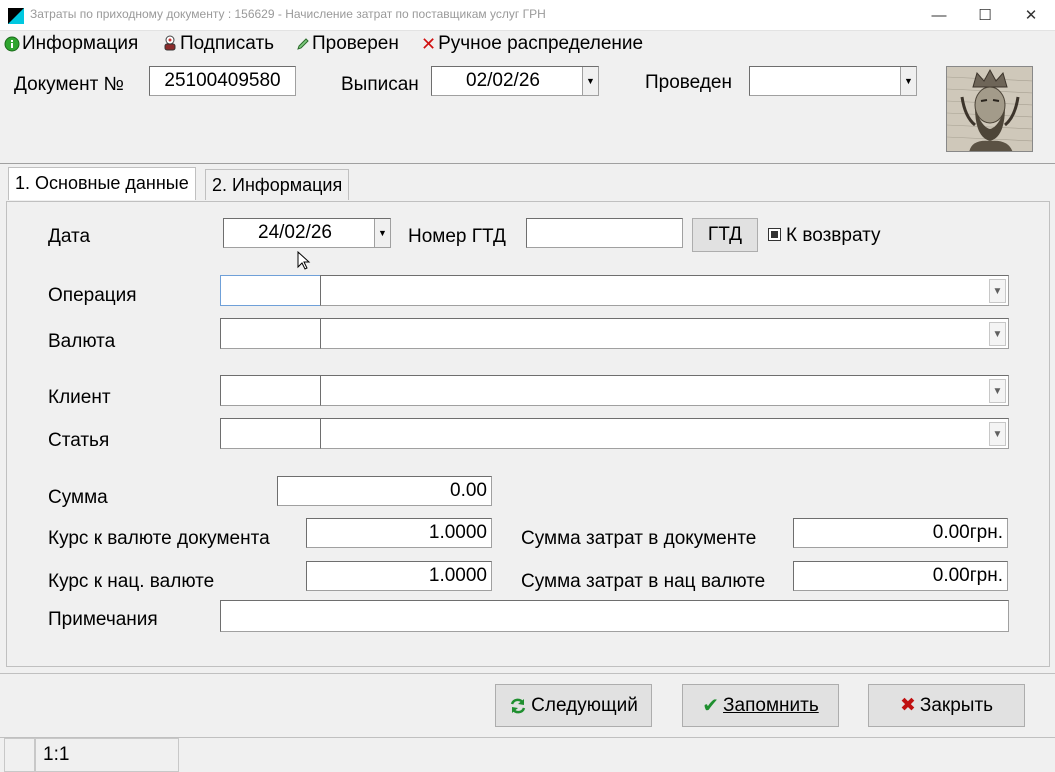 This screenshot has width=1055, height=772. What do you see at coordinates (457, 236) in the screenshot?
I see `gtd-number-label: Номер ГТД` at bounding box center [457, 236].